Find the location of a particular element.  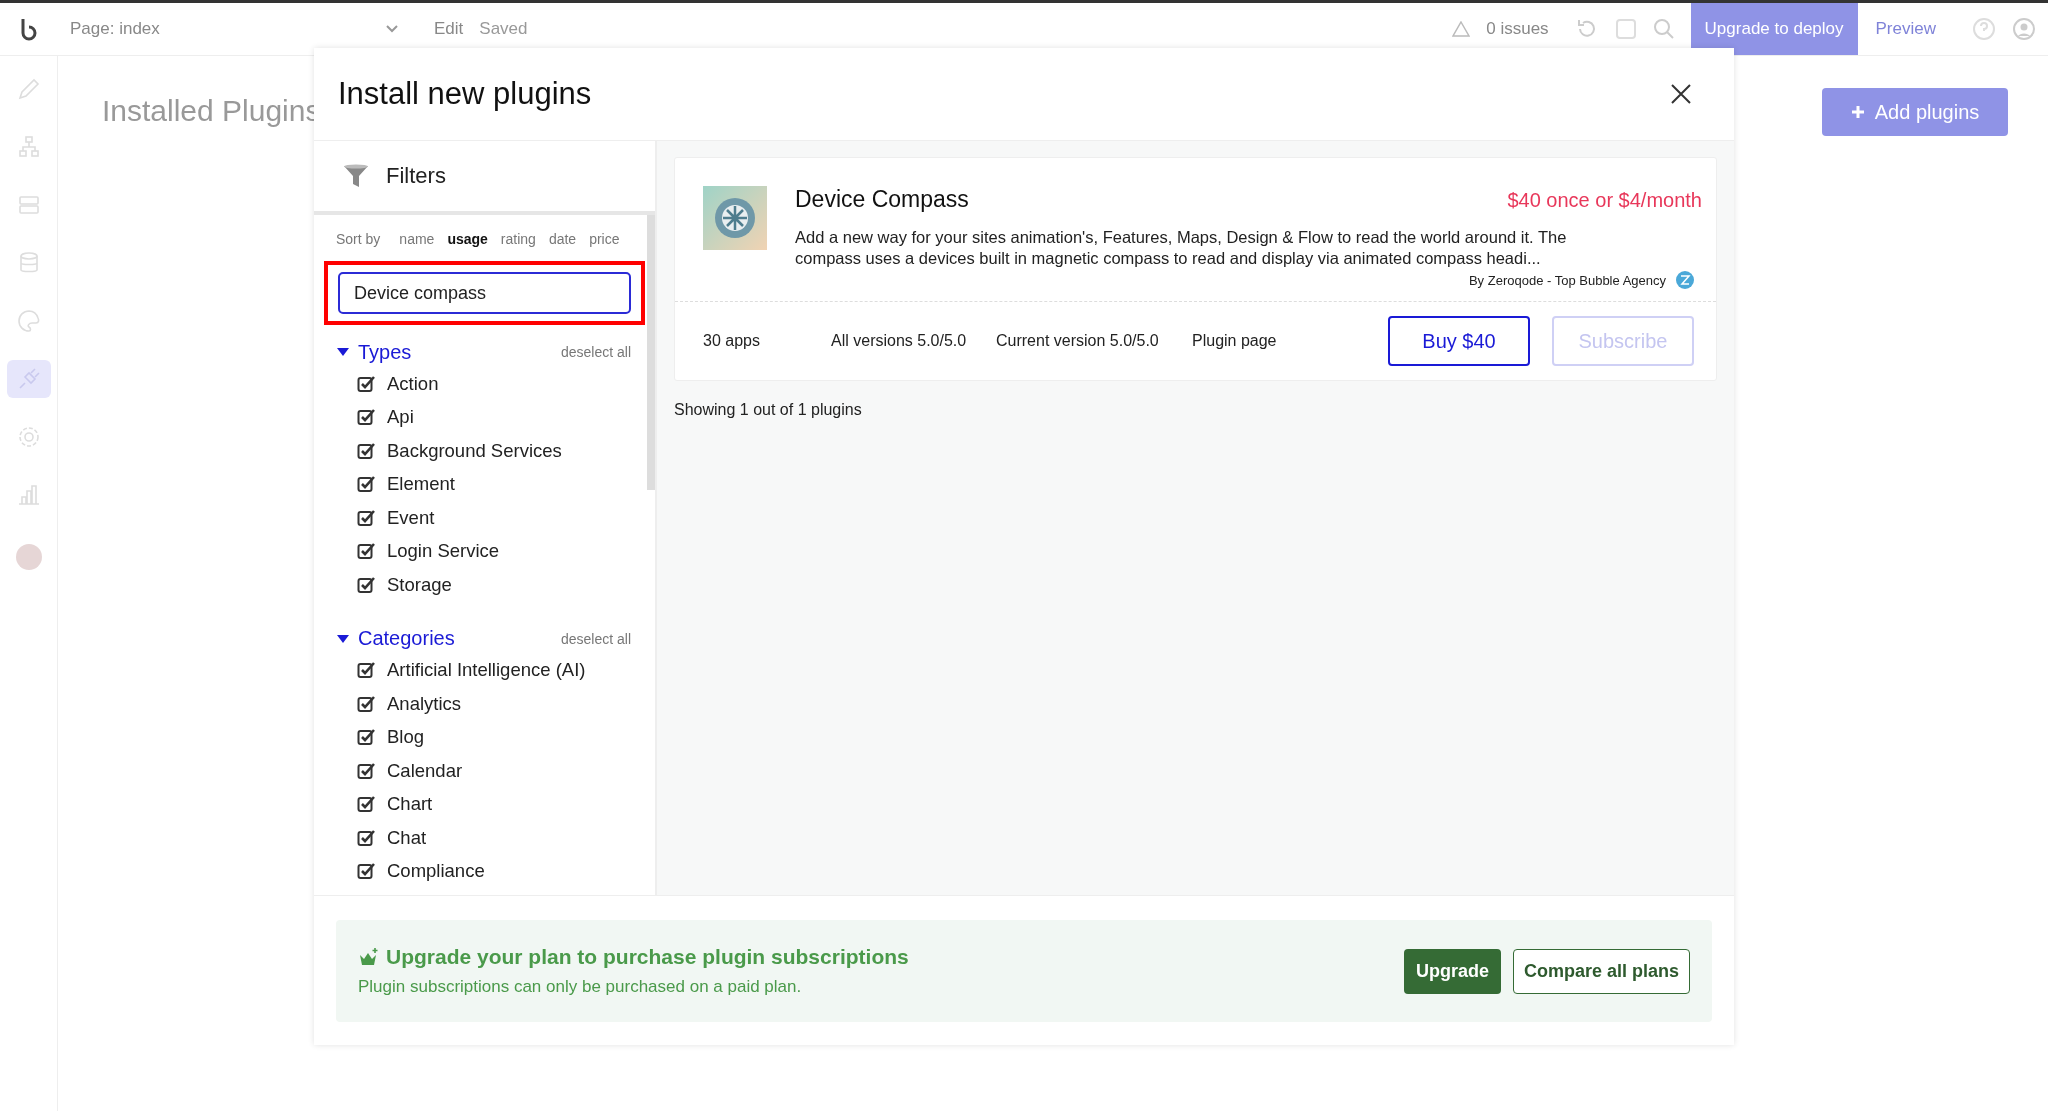

issues-count: 0 issues is located at coordinates (1517, 29).